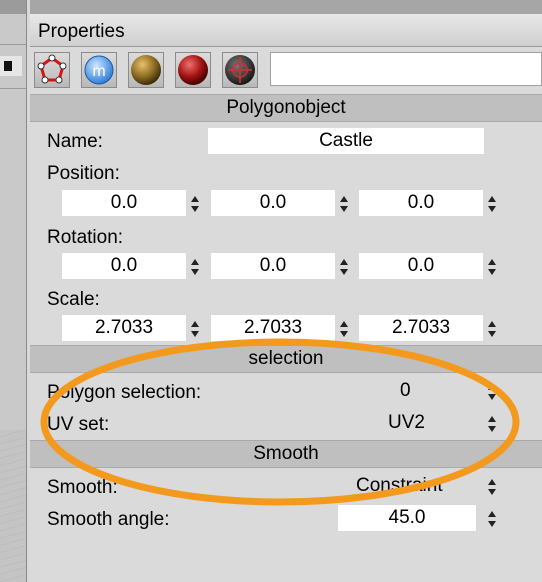  I want to click on viewport-scene, so click(13, 506).